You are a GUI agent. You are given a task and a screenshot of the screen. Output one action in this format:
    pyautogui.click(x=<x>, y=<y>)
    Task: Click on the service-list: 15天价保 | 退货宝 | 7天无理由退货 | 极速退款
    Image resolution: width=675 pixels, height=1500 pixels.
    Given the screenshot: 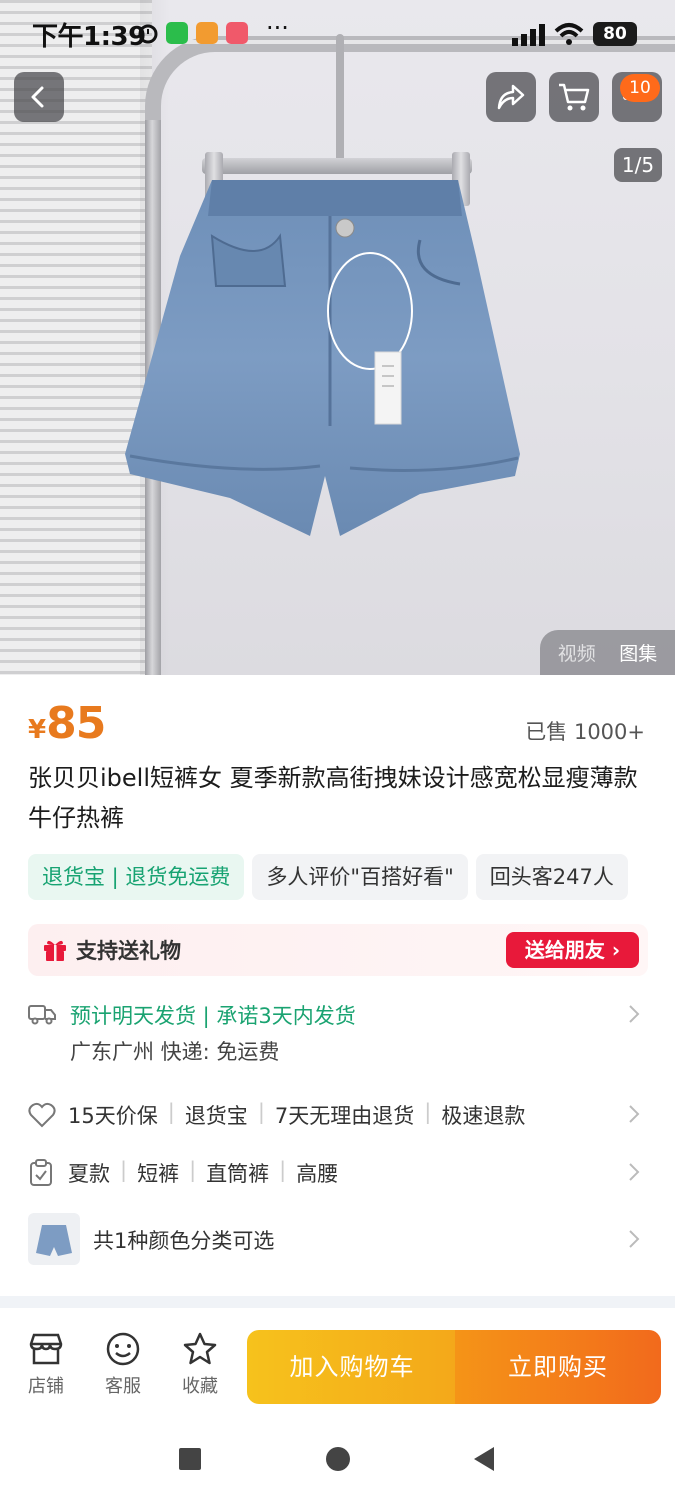 What is the action you would take?
    pyautogui.click(x=297, y=1114)
    